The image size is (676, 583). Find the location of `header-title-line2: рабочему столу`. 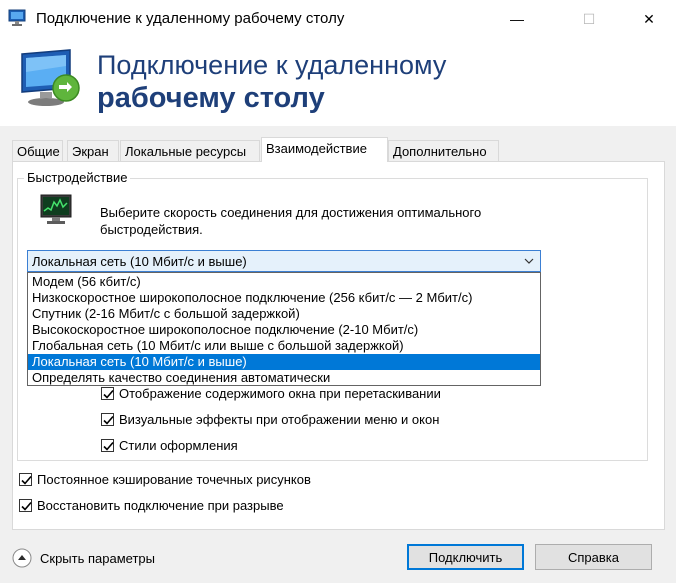

header-title-line2: рабочему столу is located at coordinates (211, 98).